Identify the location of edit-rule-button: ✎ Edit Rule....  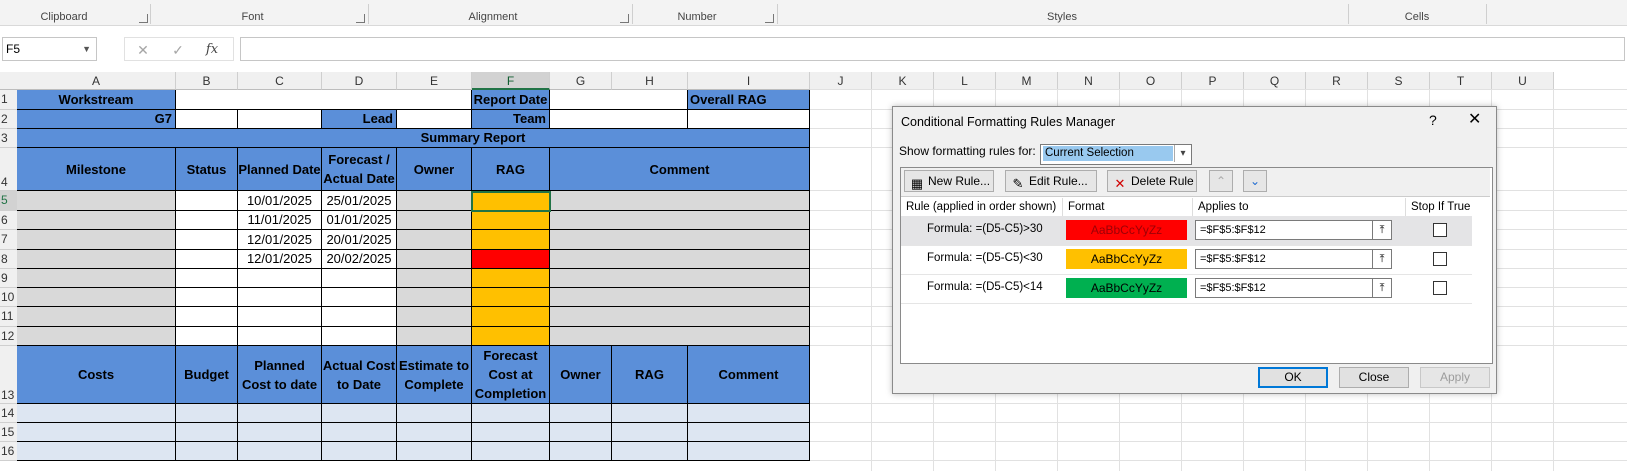
(1051, 181).